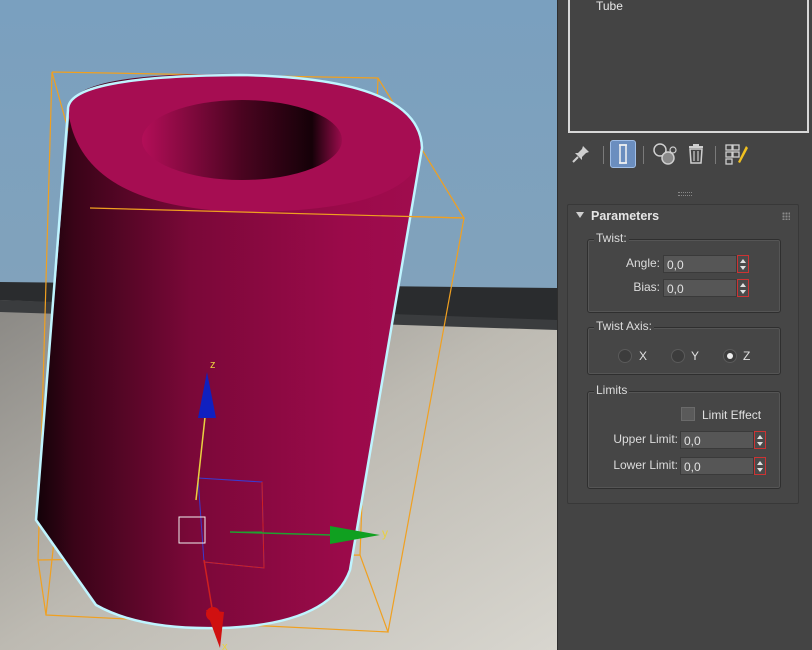 This screenshot has width=812, height=650. I want to click on axis-y-radio, so click(678, 356).